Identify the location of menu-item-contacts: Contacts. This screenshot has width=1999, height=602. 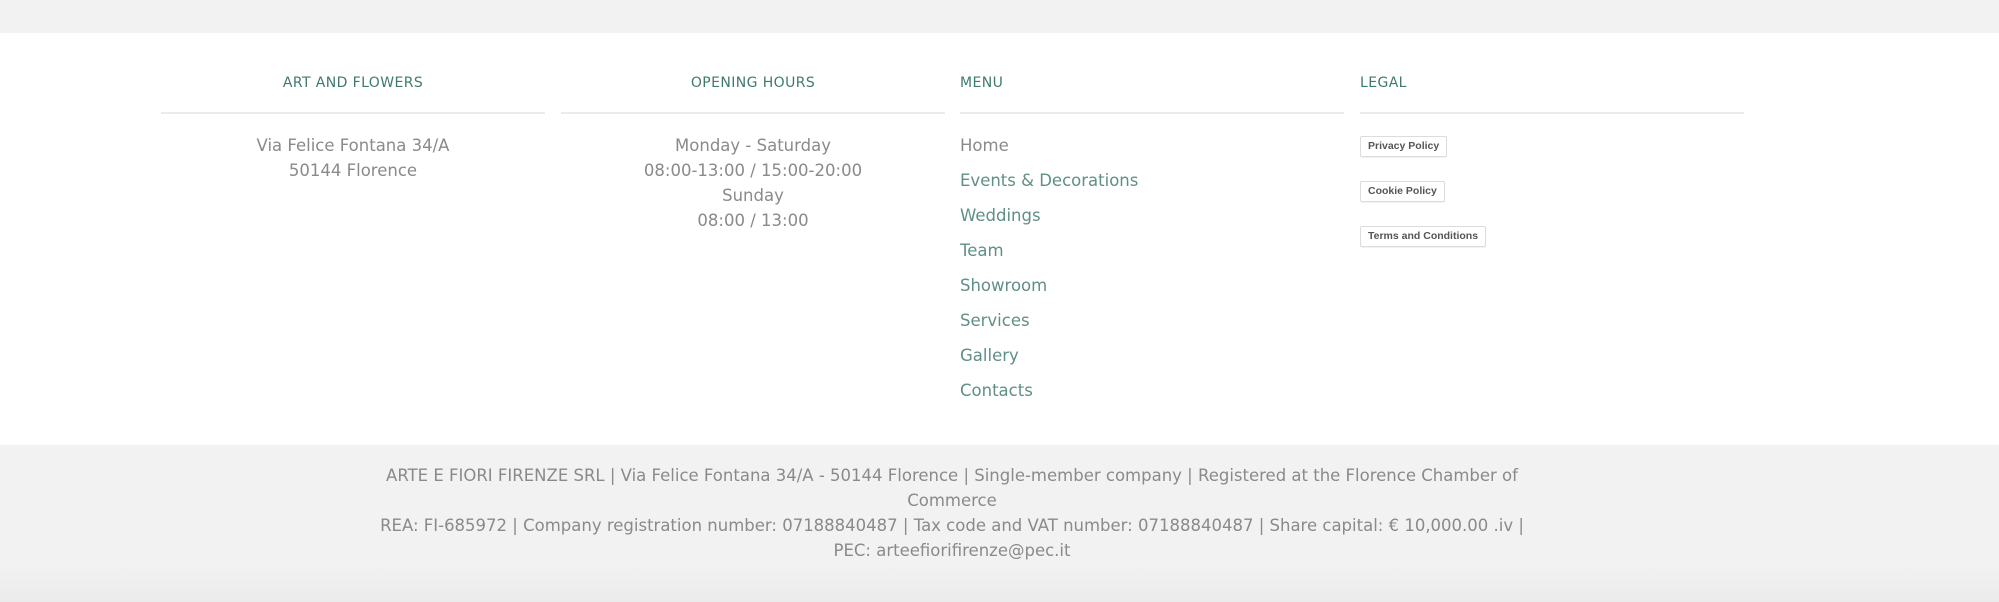
(1152, 390).